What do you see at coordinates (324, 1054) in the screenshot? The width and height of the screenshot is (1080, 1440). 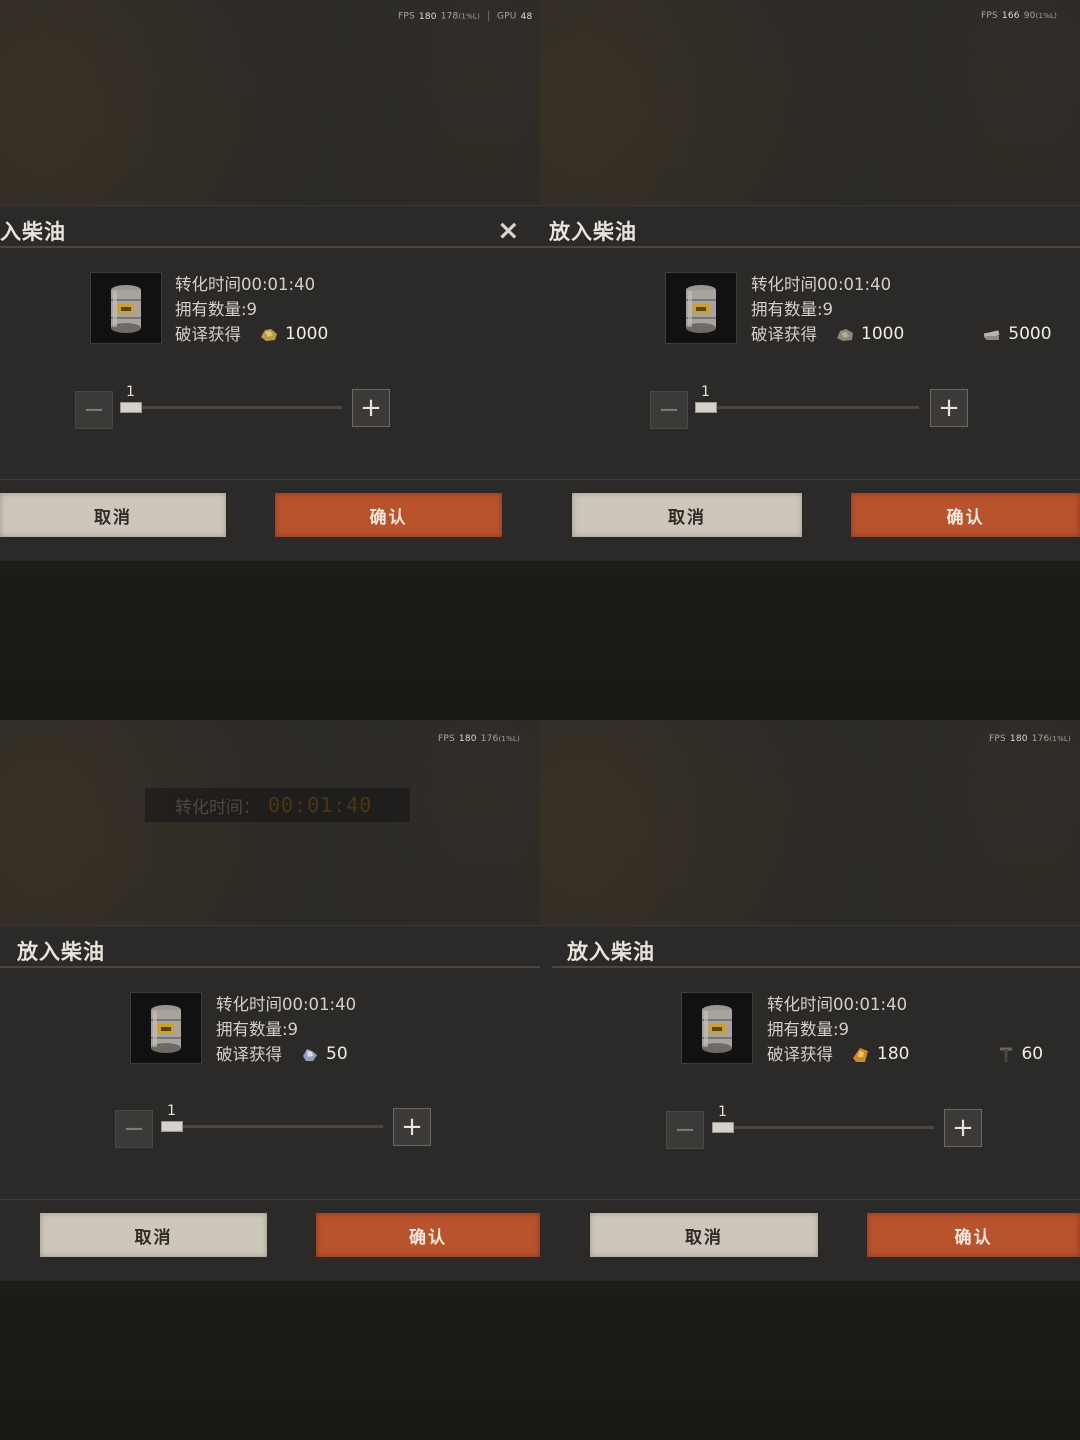 I see `reward-crystal: 50` at bounding box center [324, 1054].